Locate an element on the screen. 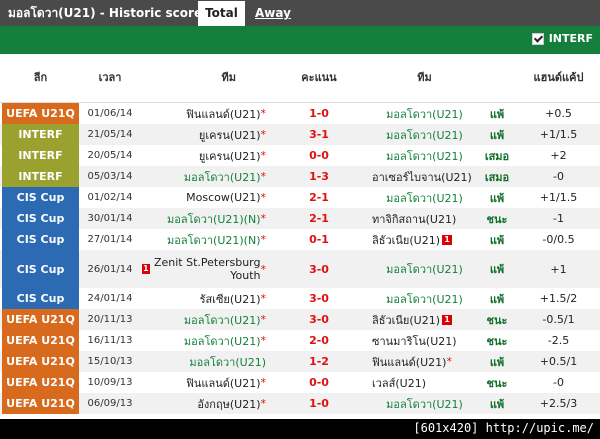 This screenshot has height=439, width=600. away-team: อาเซอร์ไบจาน(U21) is located at coordinates (424, 176).